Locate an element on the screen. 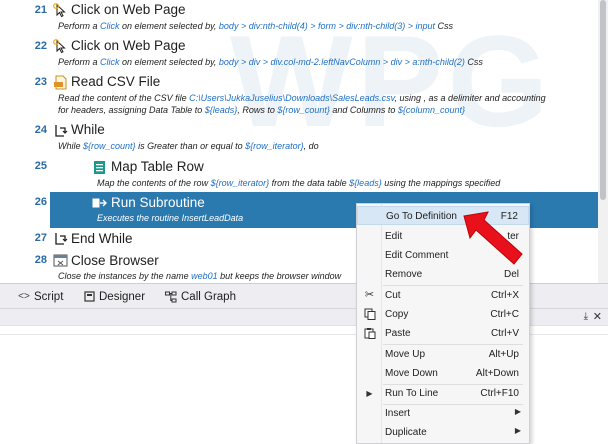 The width and height of the screenshot is (608, 444). step-title: Run Subroutine is located at coordinates (158, 202).